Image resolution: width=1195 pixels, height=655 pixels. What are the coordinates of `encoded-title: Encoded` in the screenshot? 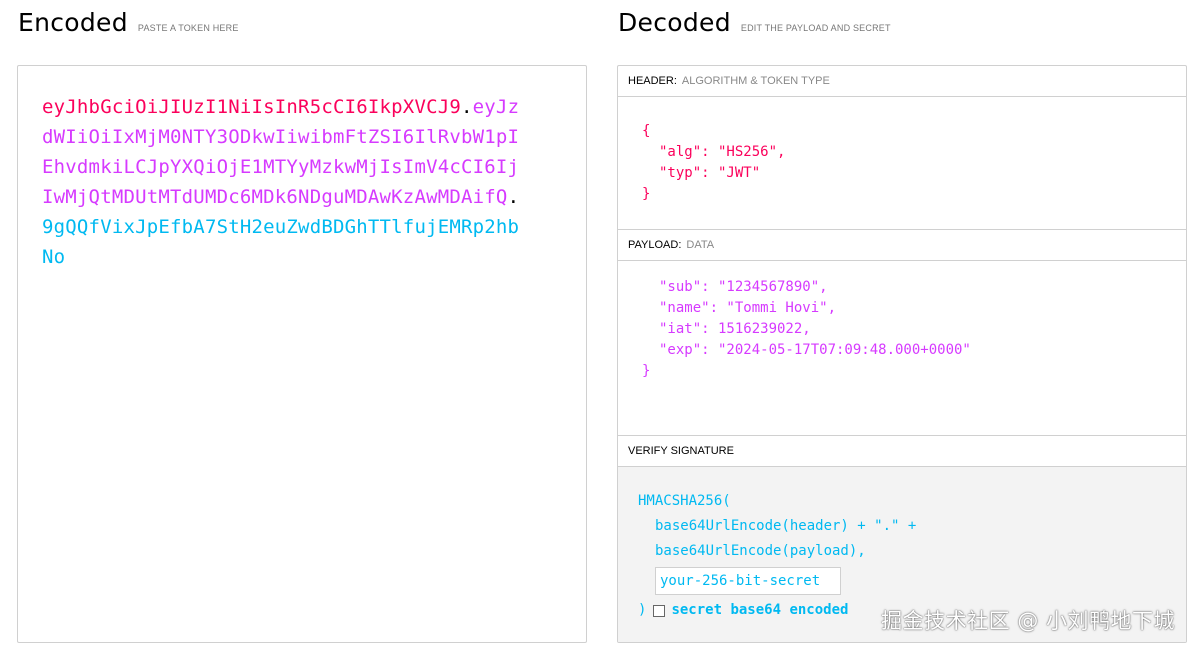 It's located at (73, 22).